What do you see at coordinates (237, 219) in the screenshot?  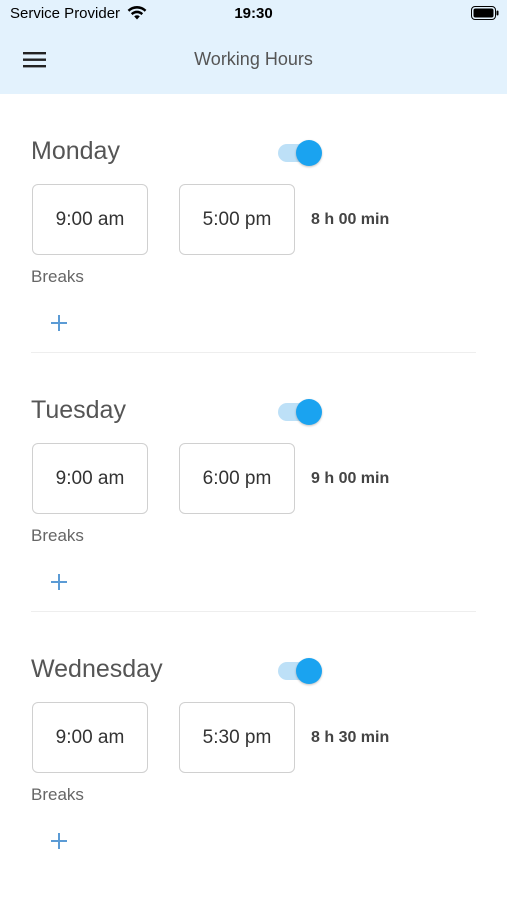 I see `end-time-field: 5:00 pm` at bounding box center [237, 219].